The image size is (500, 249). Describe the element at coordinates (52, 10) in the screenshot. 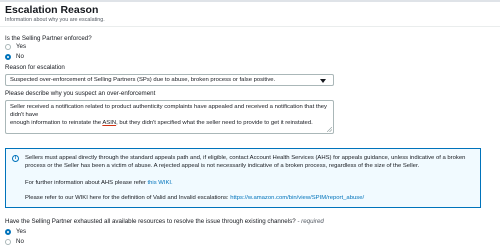

I see `section-title: Escalation Reason` at that location.